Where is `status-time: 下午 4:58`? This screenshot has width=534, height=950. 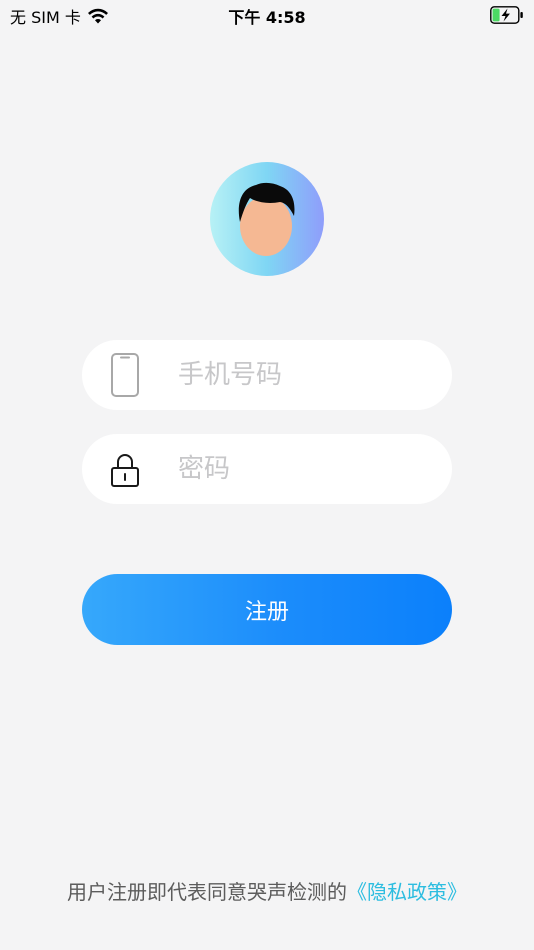
status-time: 下午 4:58 is located at coordinates (267, 17).